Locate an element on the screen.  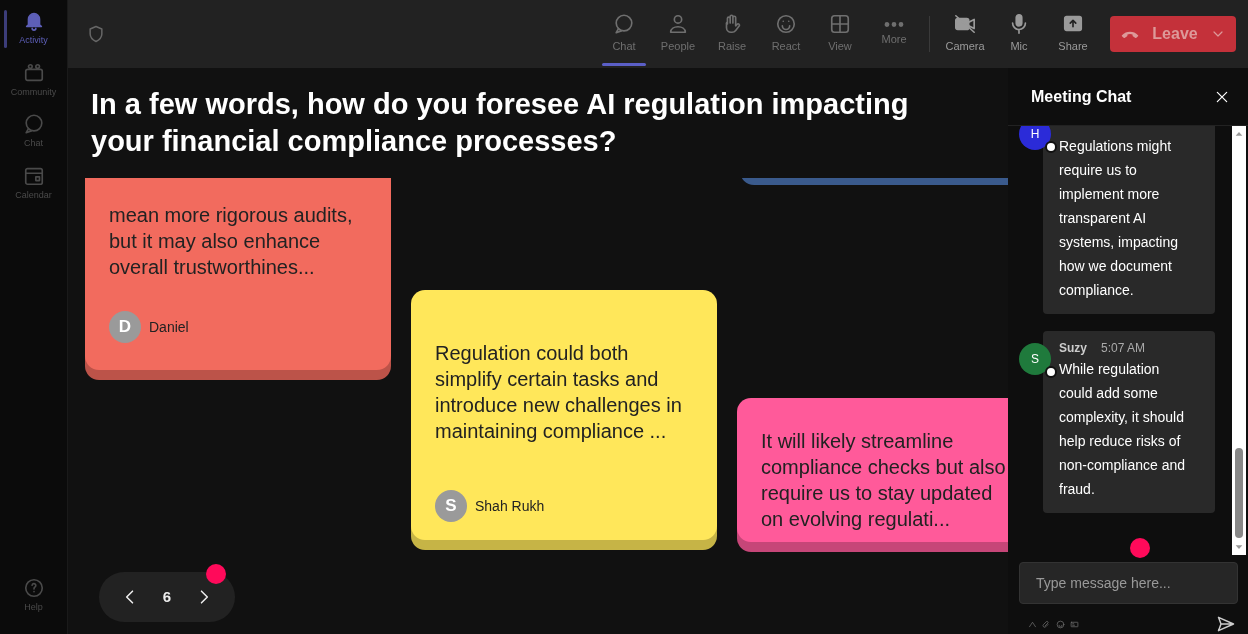
toolbar-button: Camera is located at coordinates (965, 34).